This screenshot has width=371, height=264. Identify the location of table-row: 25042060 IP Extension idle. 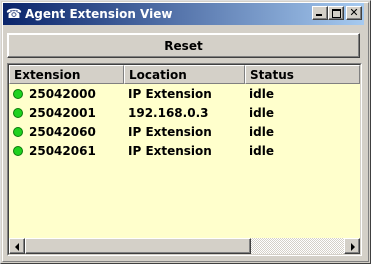
(184, 131).